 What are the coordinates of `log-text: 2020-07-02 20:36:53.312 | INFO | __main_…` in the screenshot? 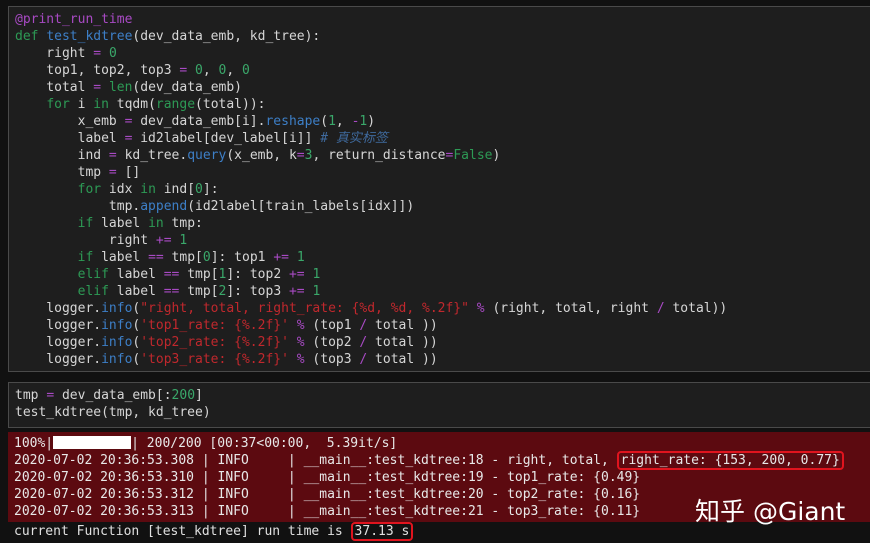 It's located at (327, 494).